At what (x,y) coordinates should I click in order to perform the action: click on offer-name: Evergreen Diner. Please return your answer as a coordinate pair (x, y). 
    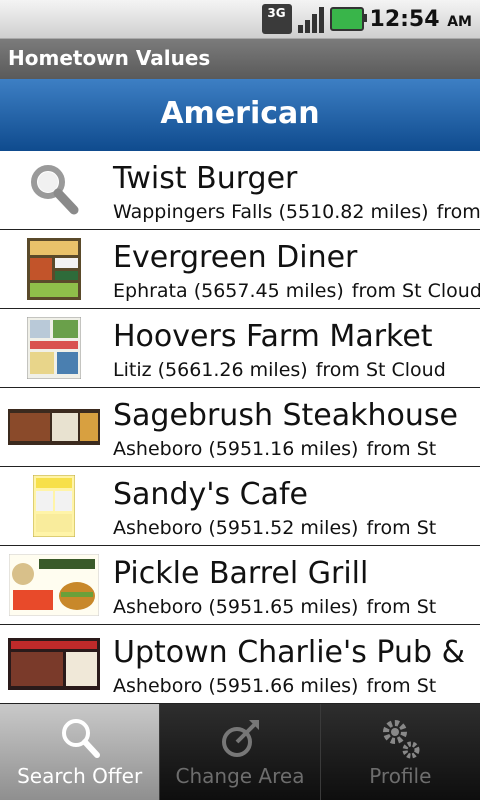
    Looking at the image, I should click on (235, 257).